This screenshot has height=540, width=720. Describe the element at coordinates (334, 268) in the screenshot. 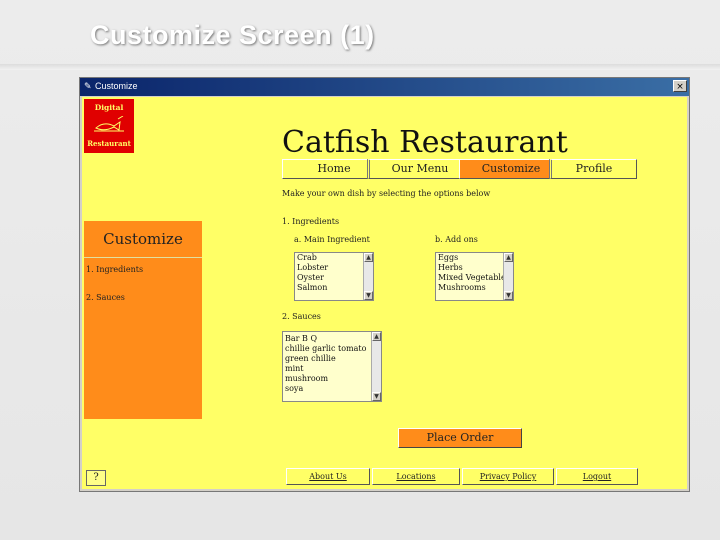

I see `list-item: Lobster` at that location.